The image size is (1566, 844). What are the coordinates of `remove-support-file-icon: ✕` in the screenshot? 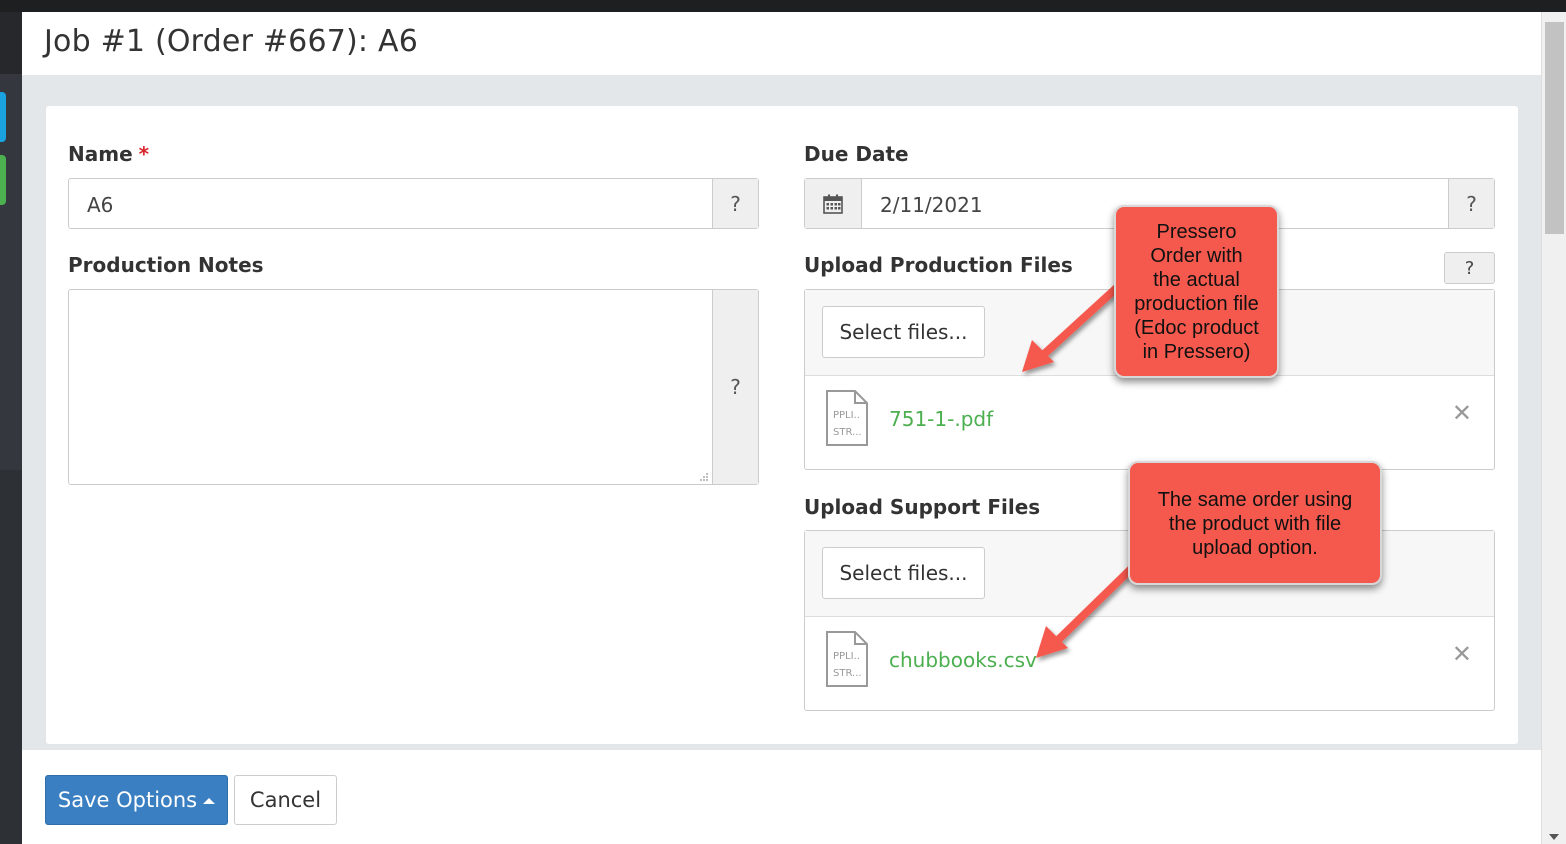 It's located at (1462, 654).